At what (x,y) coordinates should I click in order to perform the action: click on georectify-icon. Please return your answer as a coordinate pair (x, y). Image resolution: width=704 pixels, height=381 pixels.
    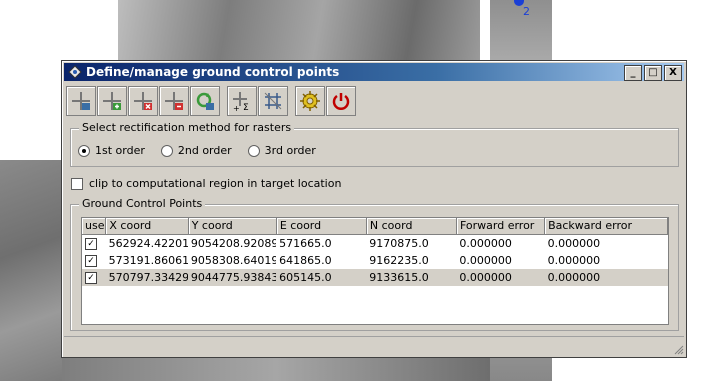
    Looking at the image, I should click on (273, 101).